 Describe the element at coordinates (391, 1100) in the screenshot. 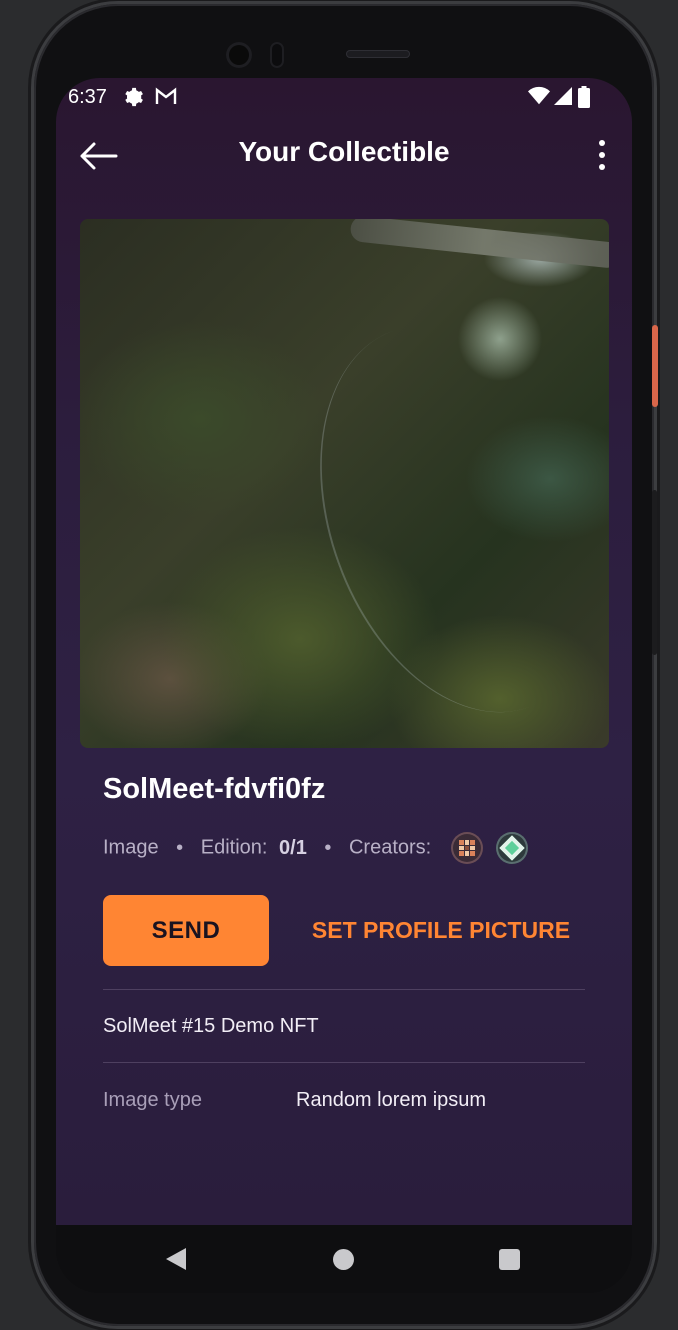

I see `attribute-value: Random lorem ipsum` at that location.